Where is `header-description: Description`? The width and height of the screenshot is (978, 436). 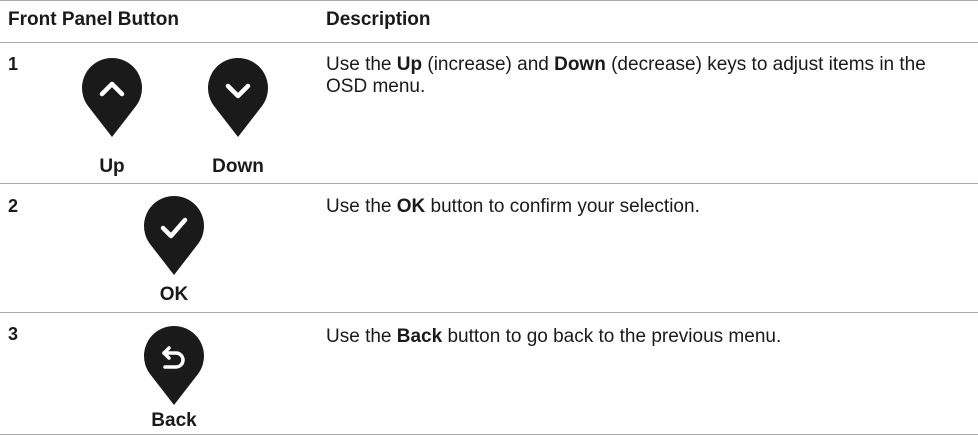 header-description: Description is located at coordinates (378, 19).